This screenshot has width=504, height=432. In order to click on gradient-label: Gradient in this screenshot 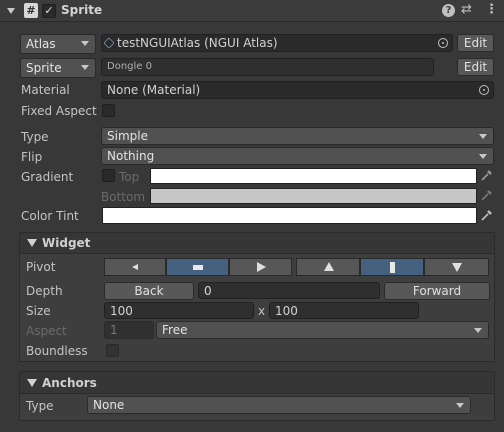, I will do `click(47, 177)`.